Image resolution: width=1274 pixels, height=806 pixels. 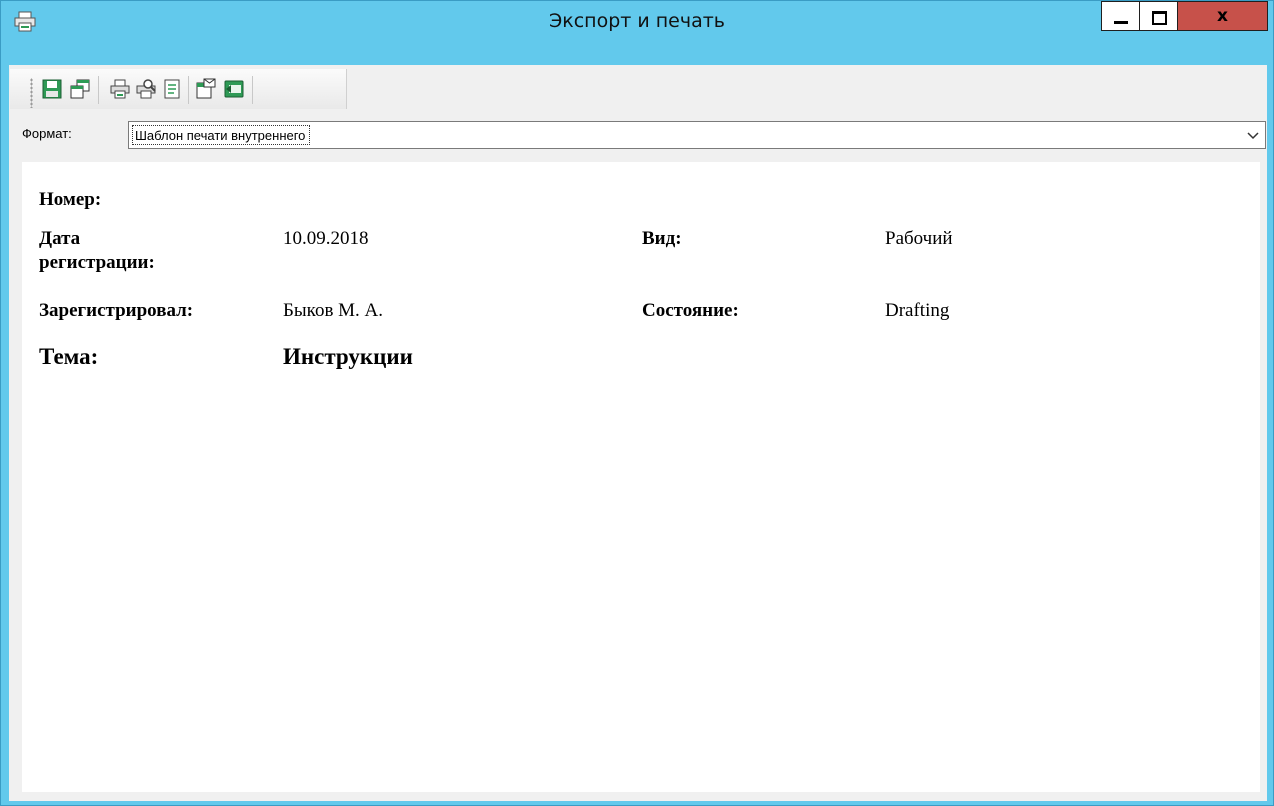 What do you see at coordinates (52, 89) in the screenshot?
I see `save-icon` at bounding box center [52, 89].